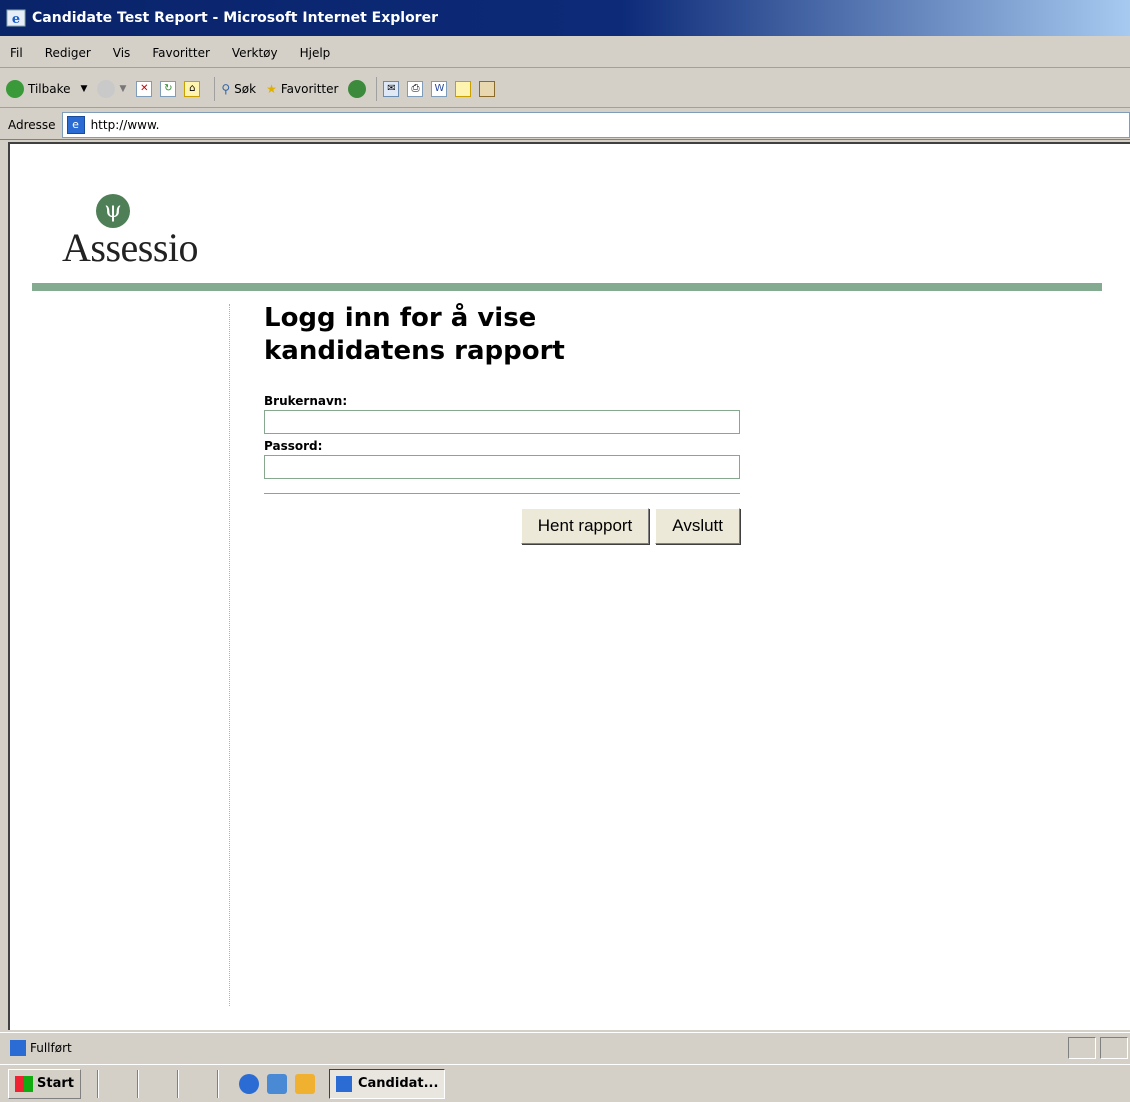 This screenshot has width=1130, height=1102. I want to click on username-label: Brukernavn:, so click(306, 401).